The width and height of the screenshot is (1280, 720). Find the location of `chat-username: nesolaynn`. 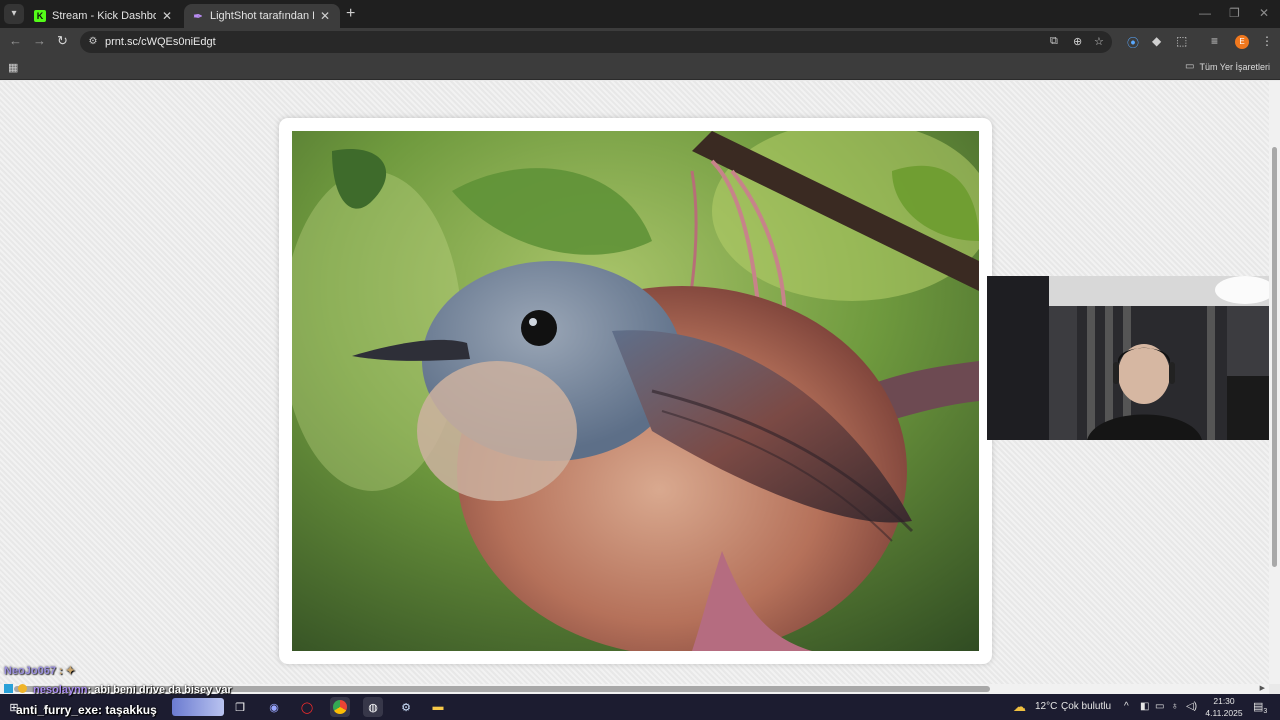

chat-username: nesolaynn is located at coordinates (60, 690).